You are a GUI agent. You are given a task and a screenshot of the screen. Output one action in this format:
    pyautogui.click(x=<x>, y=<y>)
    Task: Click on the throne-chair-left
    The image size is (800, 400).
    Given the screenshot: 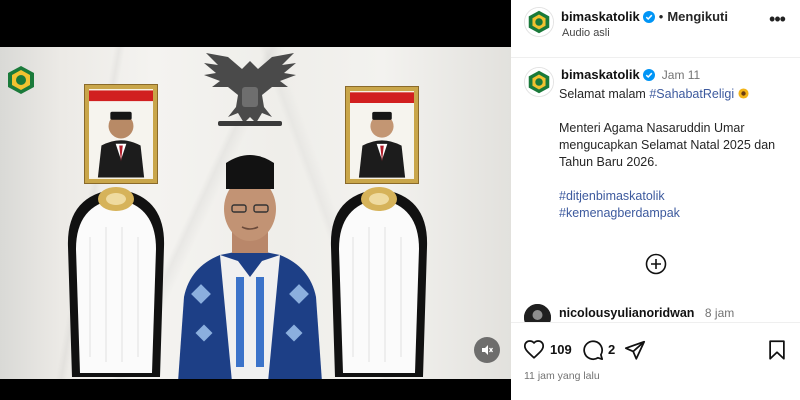 What is the action you would take?
    pyautogui.click(x=116, y=282)
    